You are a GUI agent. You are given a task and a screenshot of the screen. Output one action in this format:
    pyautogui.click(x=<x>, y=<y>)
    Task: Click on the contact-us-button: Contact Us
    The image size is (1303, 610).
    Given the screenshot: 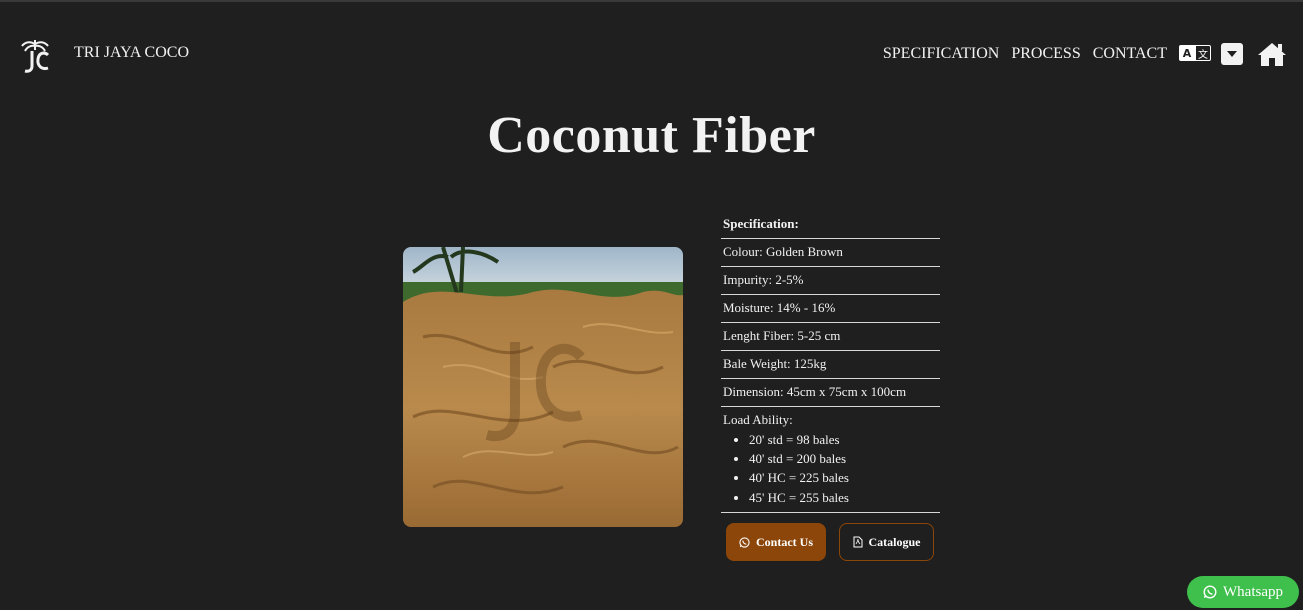 What is the action you would take?
    pyautogui.click(x=776, y=542)
    